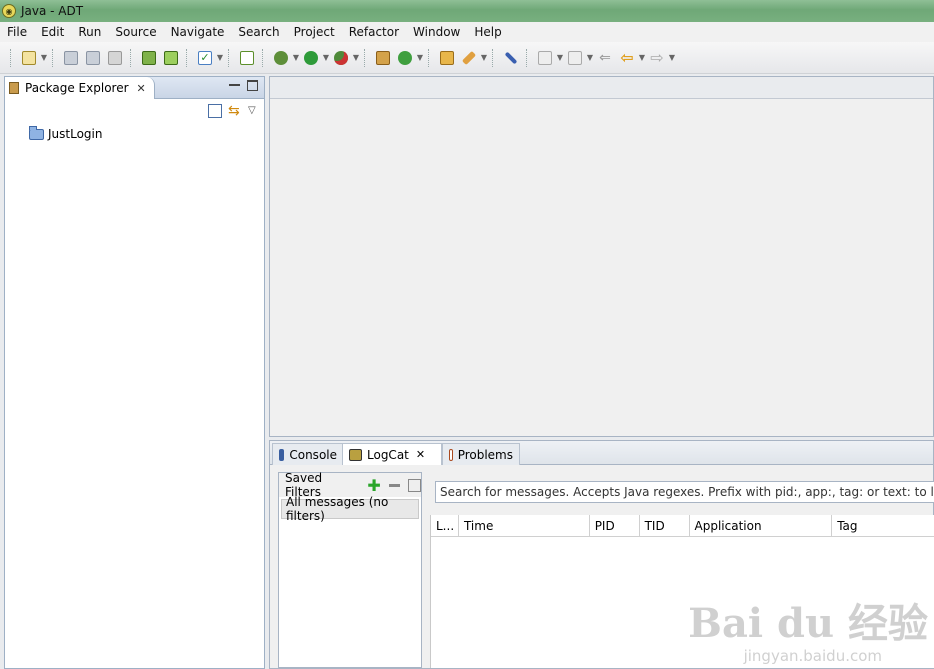  I want to click on tab-problems: Problems, so click(481, 454).